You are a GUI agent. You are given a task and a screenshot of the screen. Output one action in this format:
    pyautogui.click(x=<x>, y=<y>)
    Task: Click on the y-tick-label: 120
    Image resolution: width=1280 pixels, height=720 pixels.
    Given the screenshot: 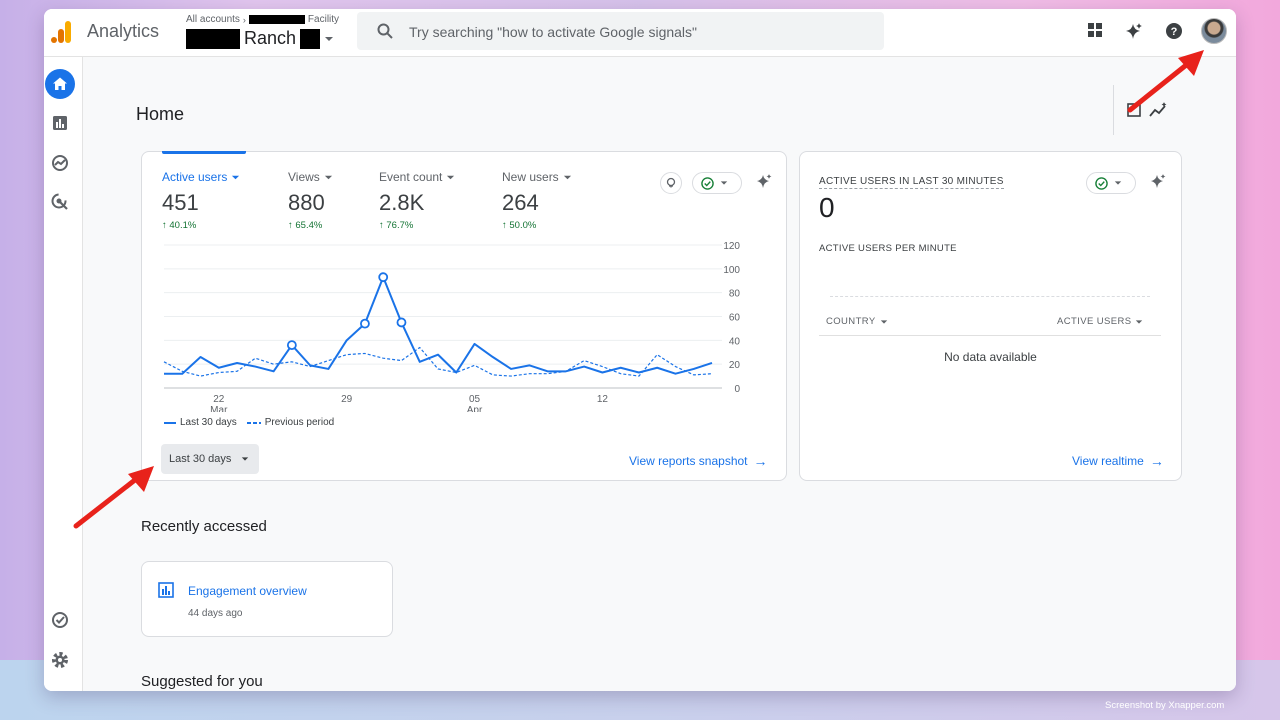 What is the action you would take?
    pyautogui.click(x=731, y=246)
    